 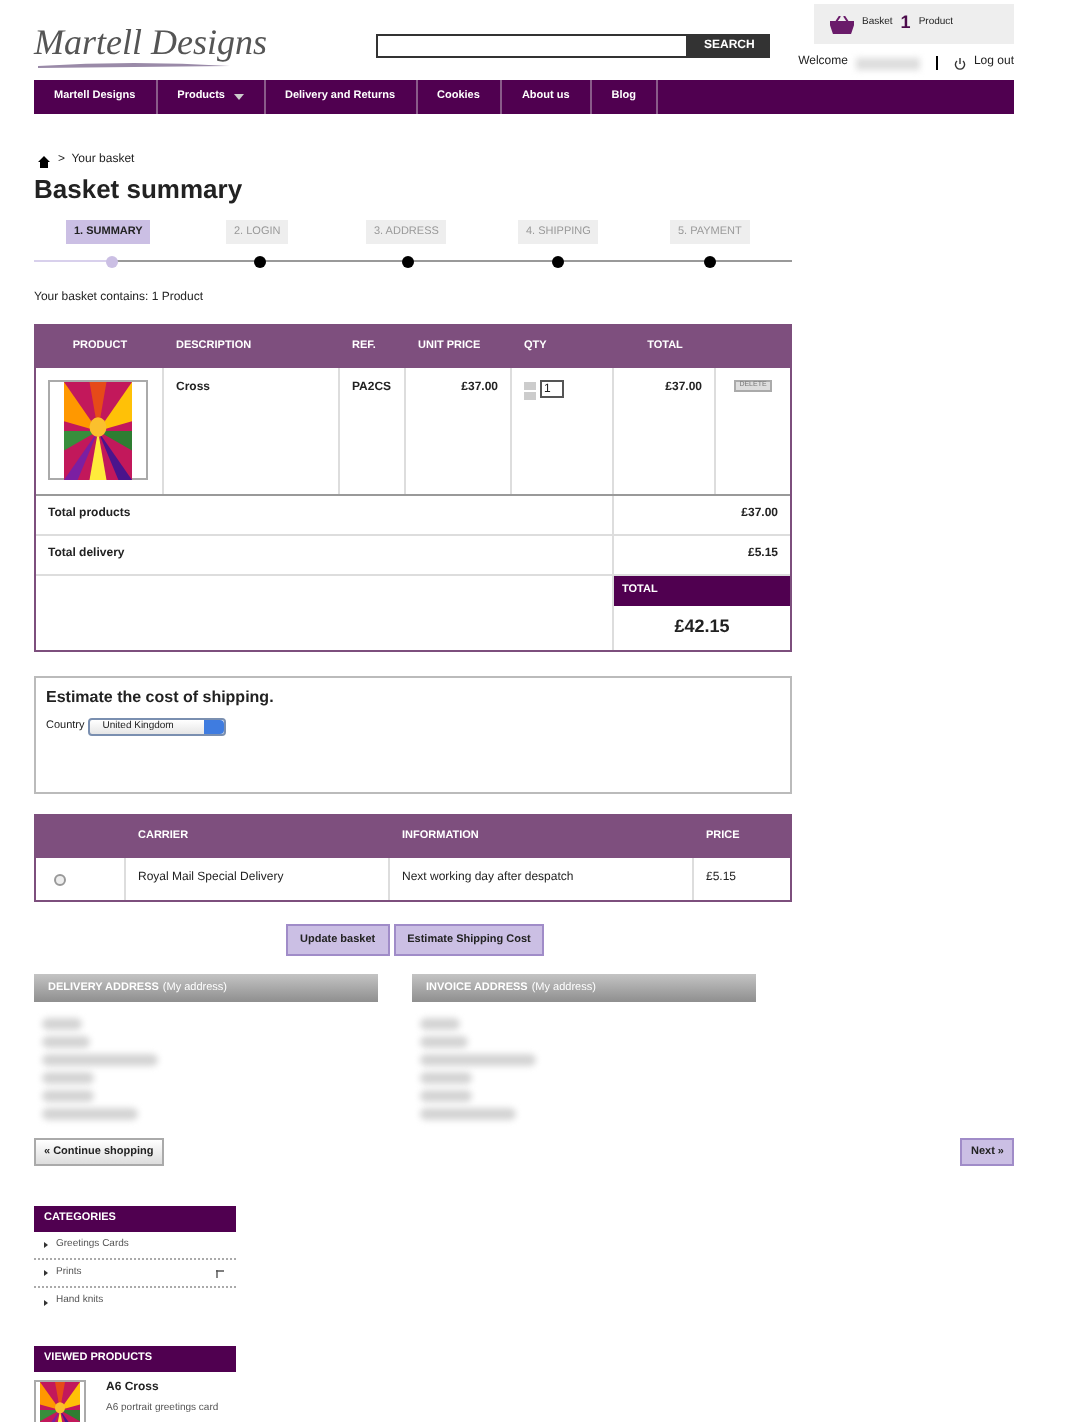 I want to click on caret-icon, so click(x=238, y=97).